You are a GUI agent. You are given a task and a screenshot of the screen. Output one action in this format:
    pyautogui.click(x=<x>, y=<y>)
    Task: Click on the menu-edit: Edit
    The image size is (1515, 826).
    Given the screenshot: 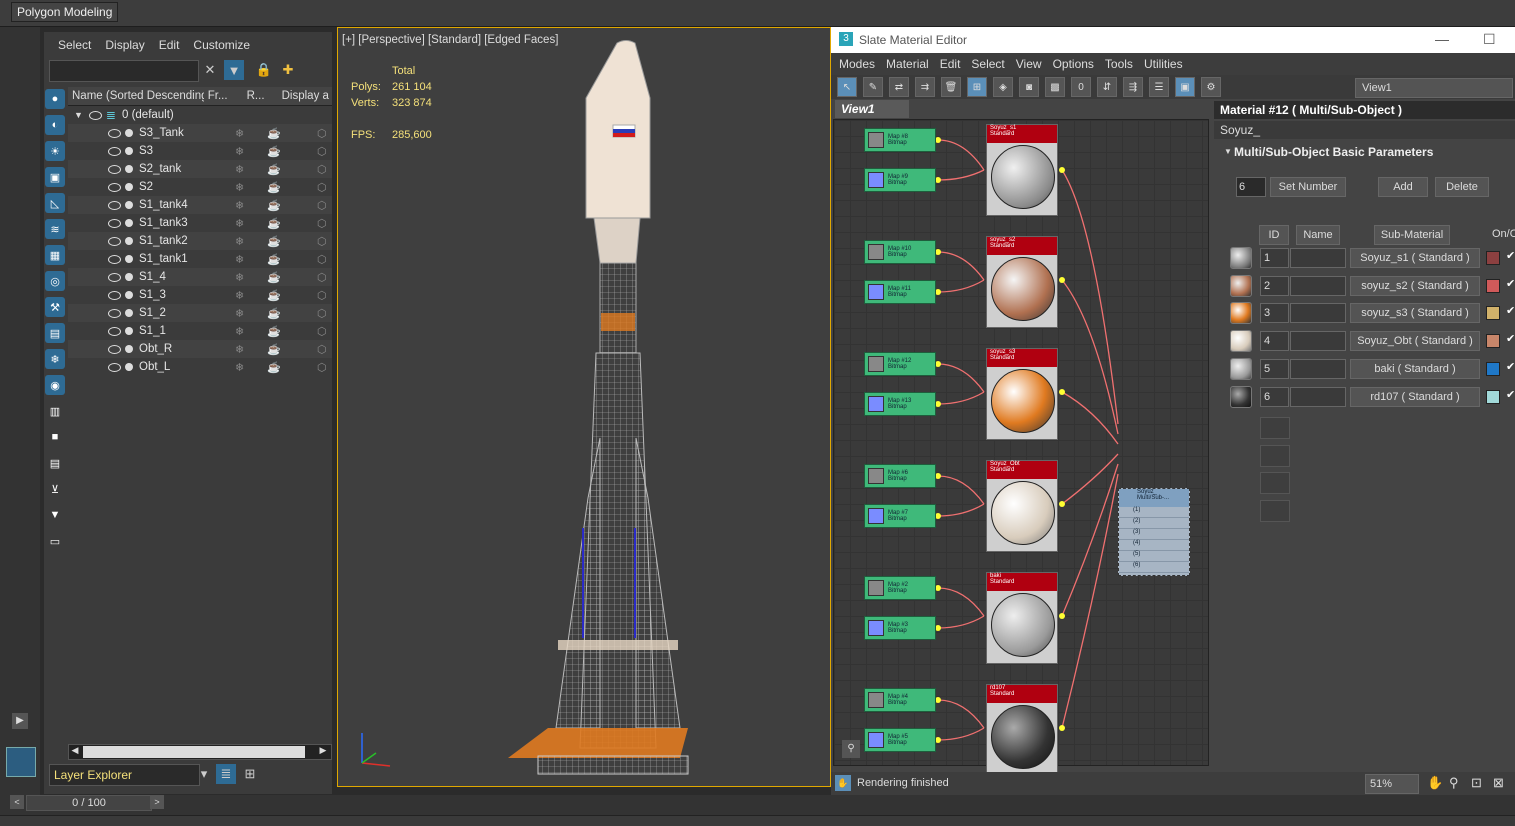 What is the action you would take?
    pyautogui.click(x=950, y=64)
    